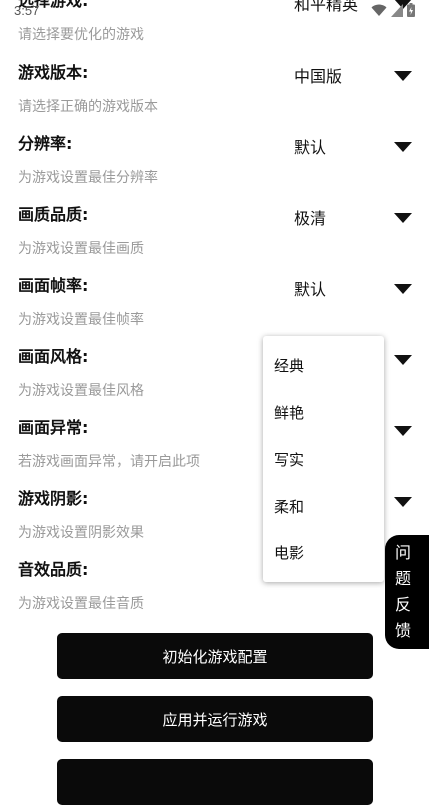  I want to click on setting-desc: 请选择正确的游戏版本, so click(88, 107).